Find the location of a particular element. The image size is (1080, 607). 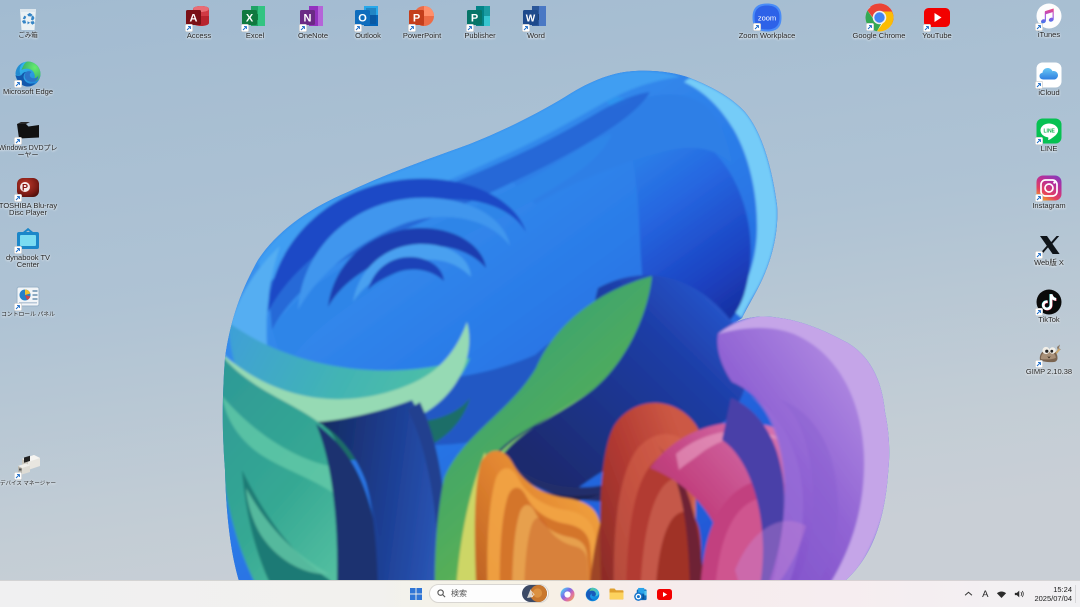

svg-text: zoom is located at coordinates (767, 18).